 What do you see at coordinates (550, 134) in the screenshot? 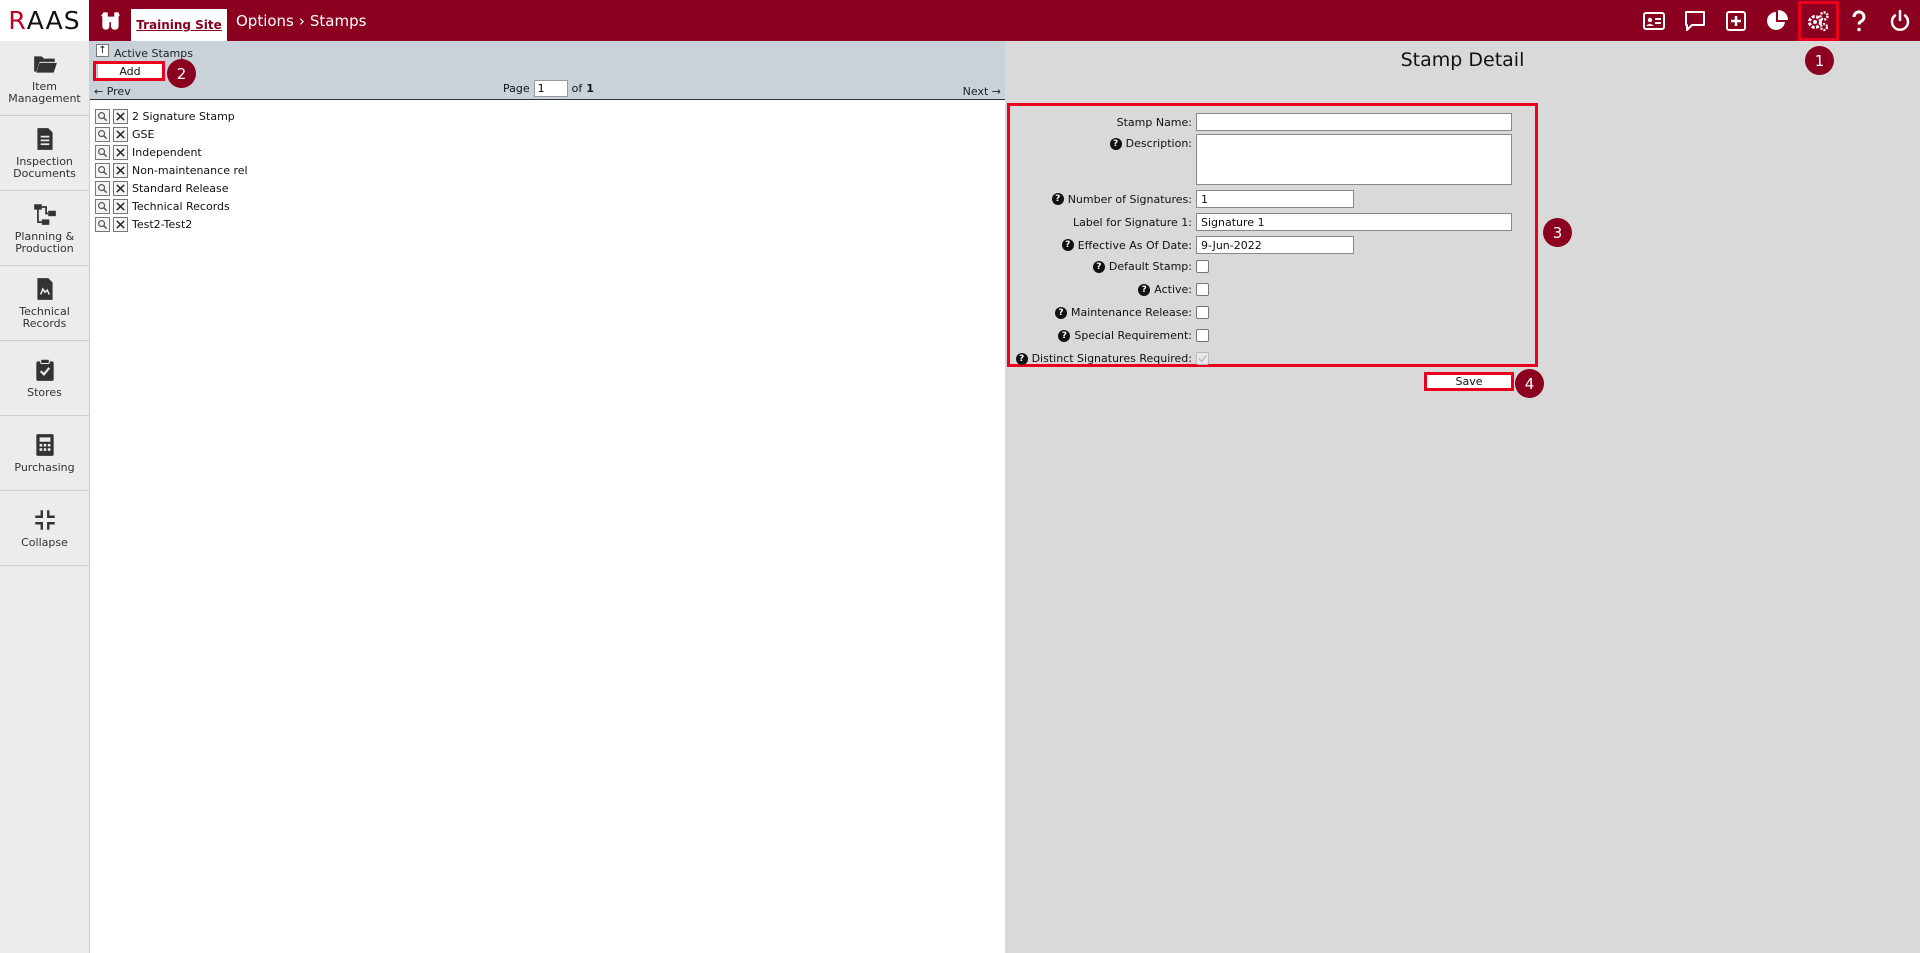
I see `list-item: GSE` at bounding box center [550, 134].